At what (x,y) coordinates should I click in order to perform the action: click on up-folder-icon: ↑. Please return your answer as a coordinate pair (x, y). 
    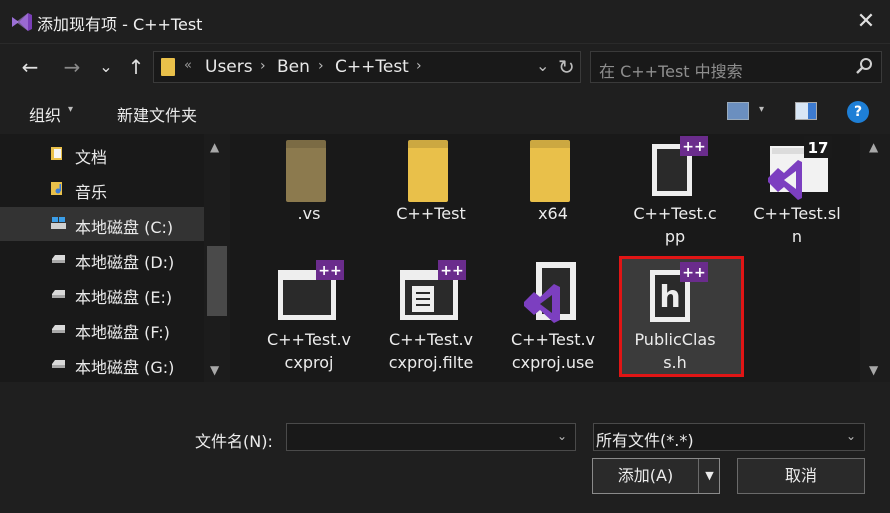
    Looking at the image, I should click on (136, 67).